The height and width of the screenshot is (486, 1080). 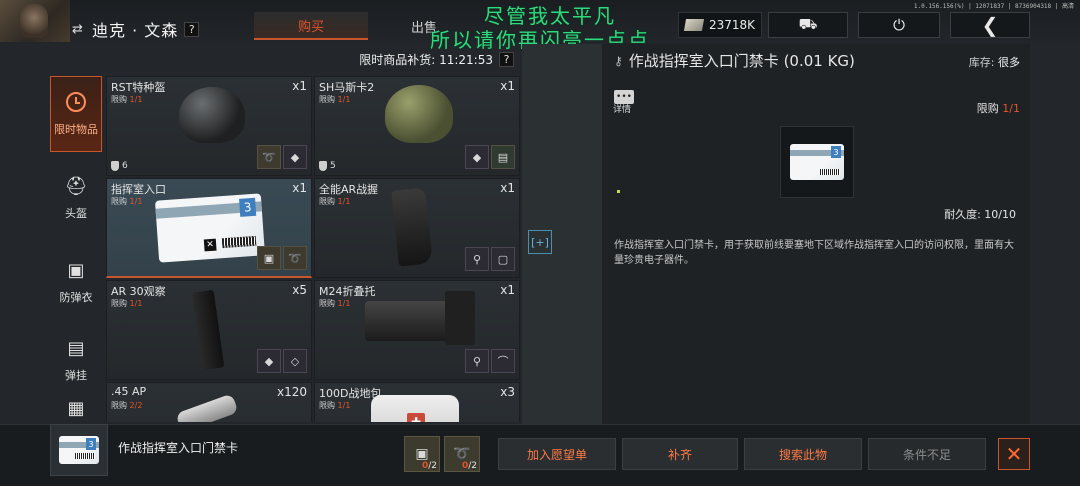 What do you see at coordinates (127, 405) in the screenshot?
I see `item-limit: 限购 2/2` at bounding box center [127, 405].